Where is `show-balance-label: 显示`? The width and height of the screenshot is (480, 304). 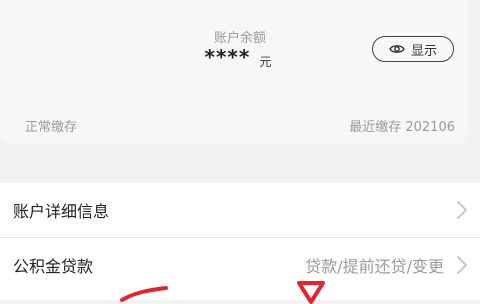
show-balance-label: 显示 is located at coordinates (423, 51).